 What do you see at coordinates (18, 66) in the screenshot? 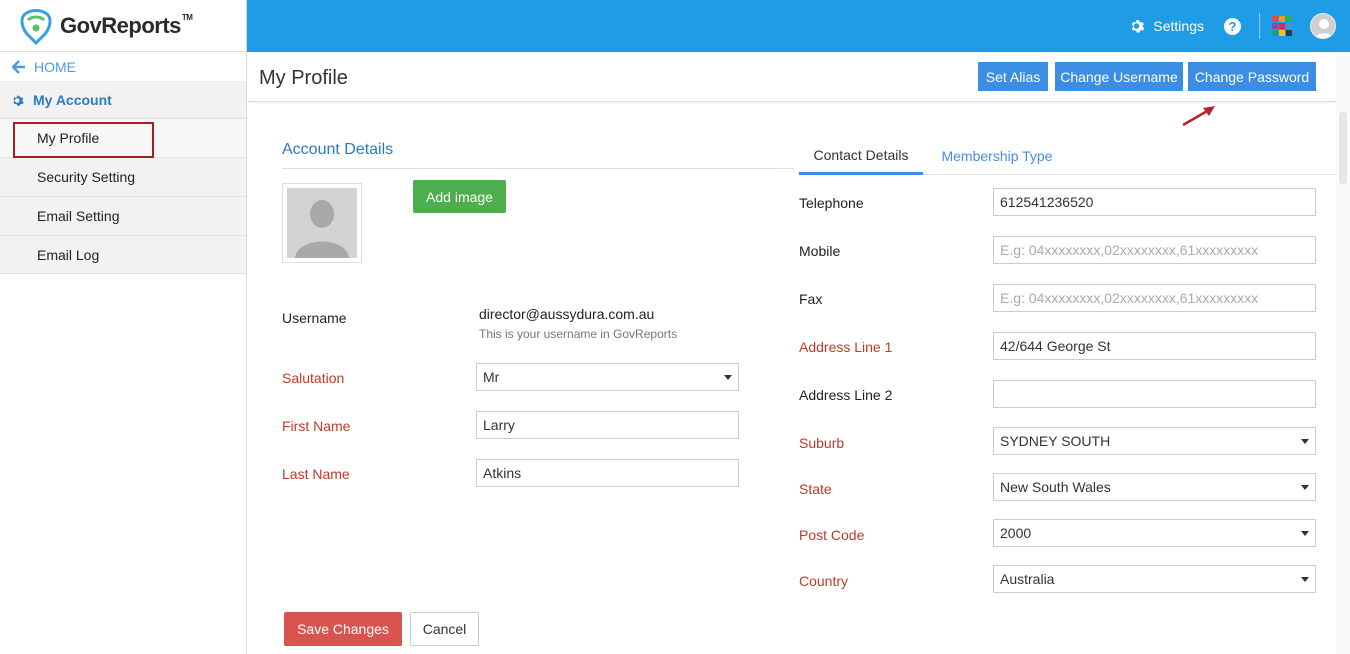
I see `arrow-left-icon` at bounding box center [18, 66].